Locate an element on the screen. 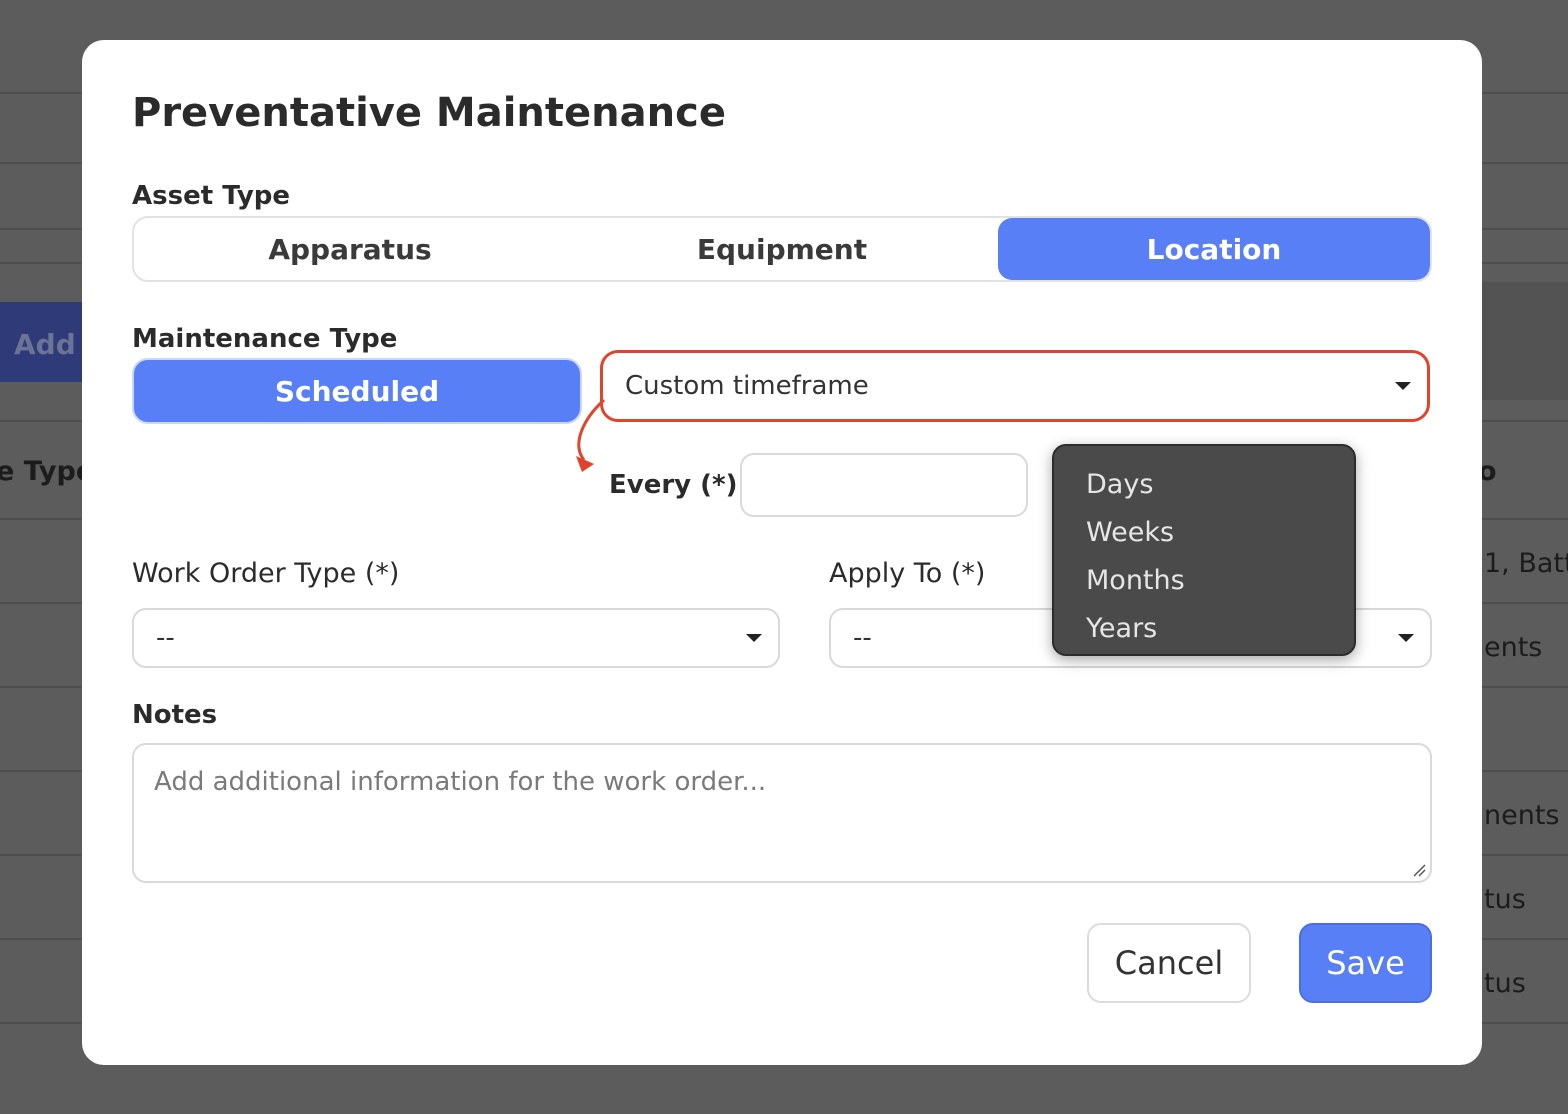 The height and width of the screenshot is (1114, 1568). interval-option-weeks: Weeks is located at coordinates (1204, 532).